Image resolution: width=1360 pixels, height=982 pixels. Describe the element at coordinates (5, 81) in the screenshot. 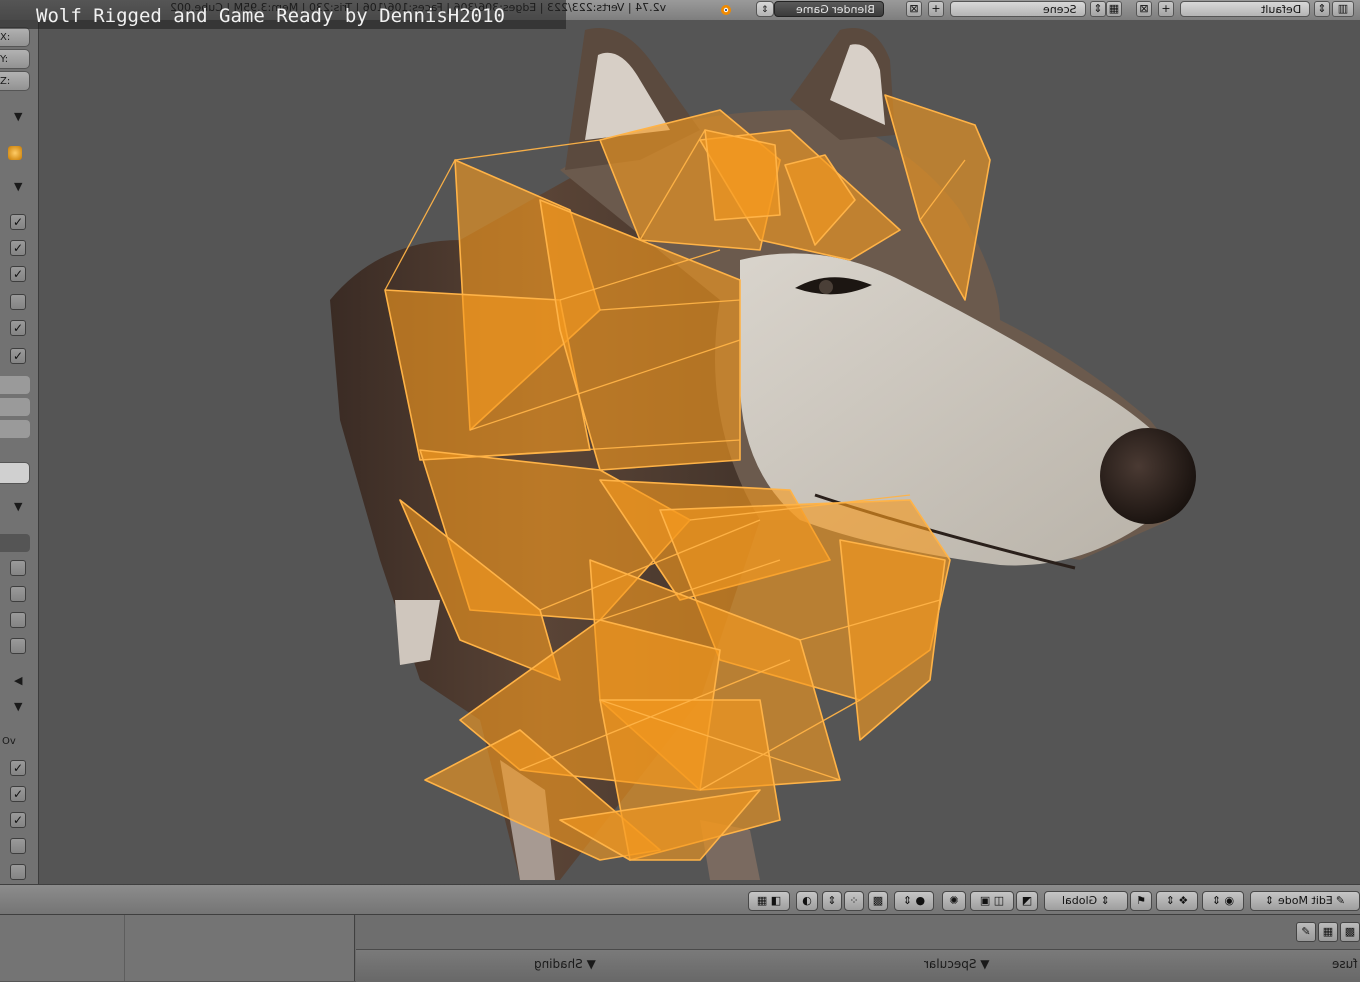

I see `cursor-z-label: Z:` at that location.